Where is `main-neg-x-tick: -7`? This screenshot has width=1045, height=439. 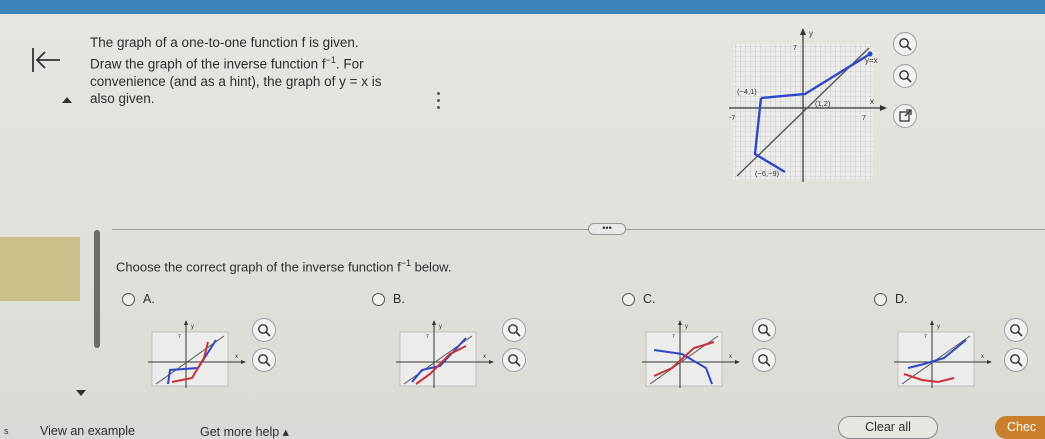
main-neg-x-tick: -7 is located at coordinates (732, 118).